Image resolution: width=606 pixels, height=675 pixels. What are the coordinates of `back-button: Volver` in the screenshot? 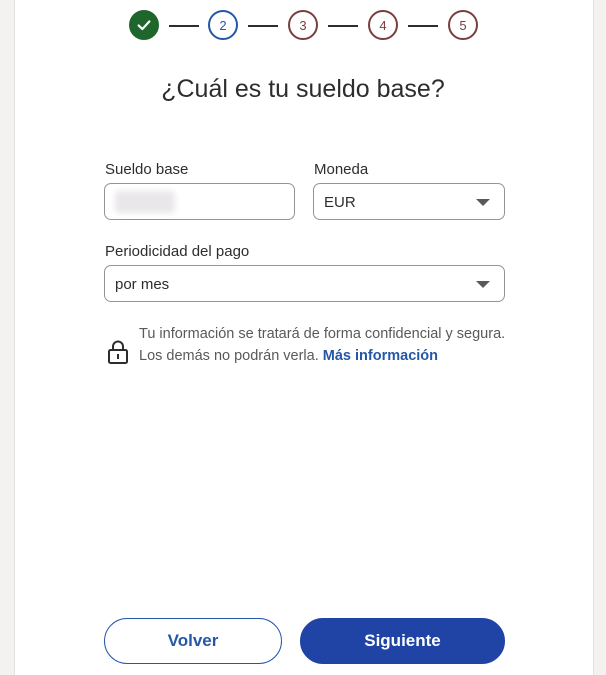 It's located at (193, 641).